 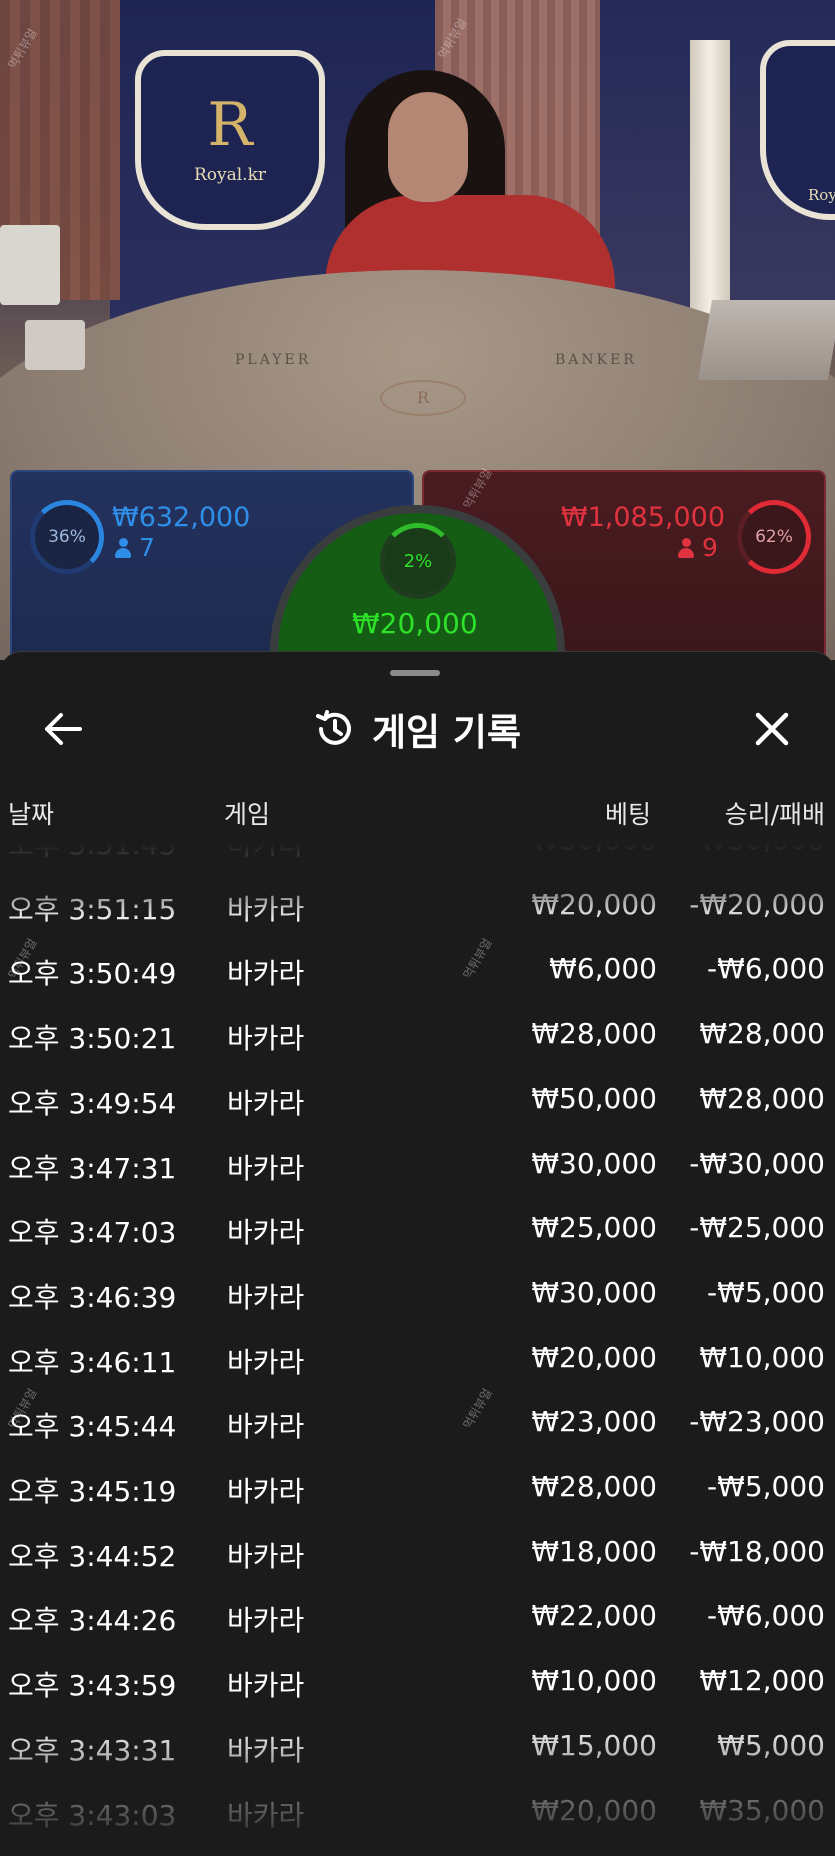 I want to click on banker-percent: 62%, so click(x=774, y=537).